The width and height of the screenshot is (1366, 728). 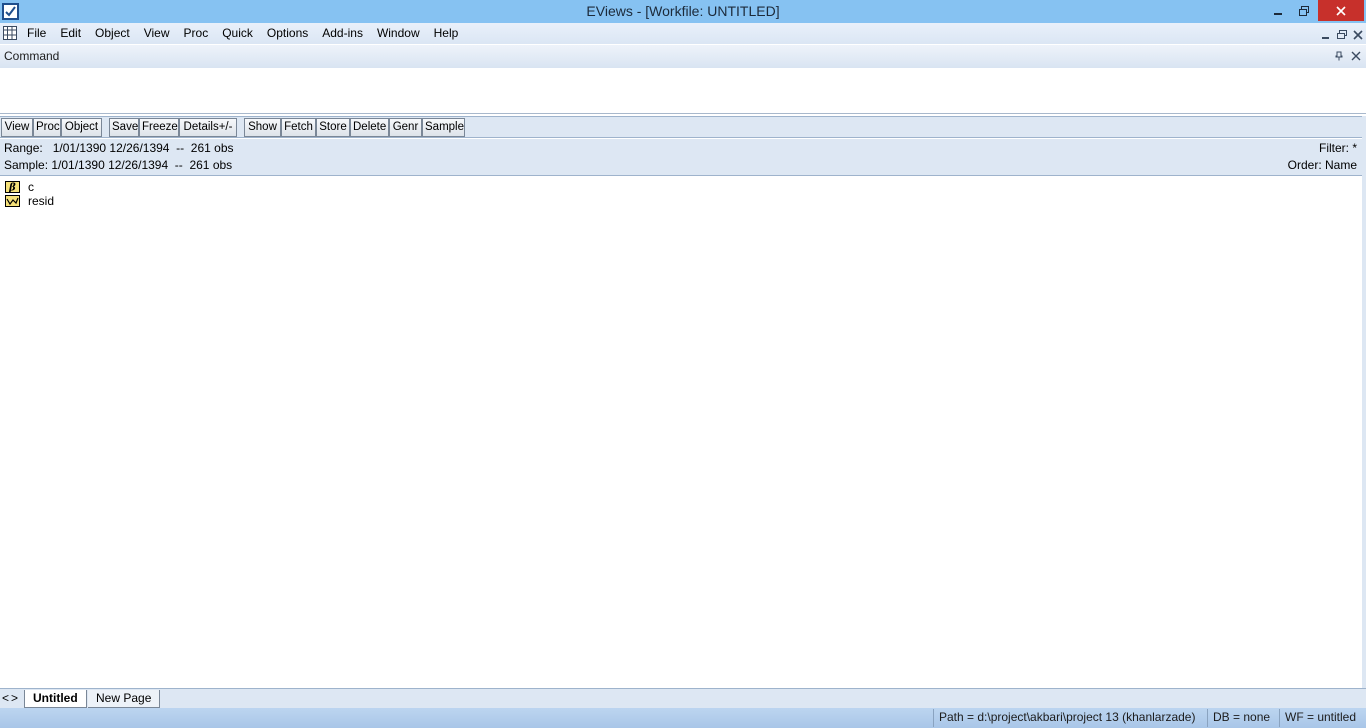 What do you see at coordinates (1358, 35) in the screenshot?
I see `child-close-icon` at bounding box center [1358, 35].